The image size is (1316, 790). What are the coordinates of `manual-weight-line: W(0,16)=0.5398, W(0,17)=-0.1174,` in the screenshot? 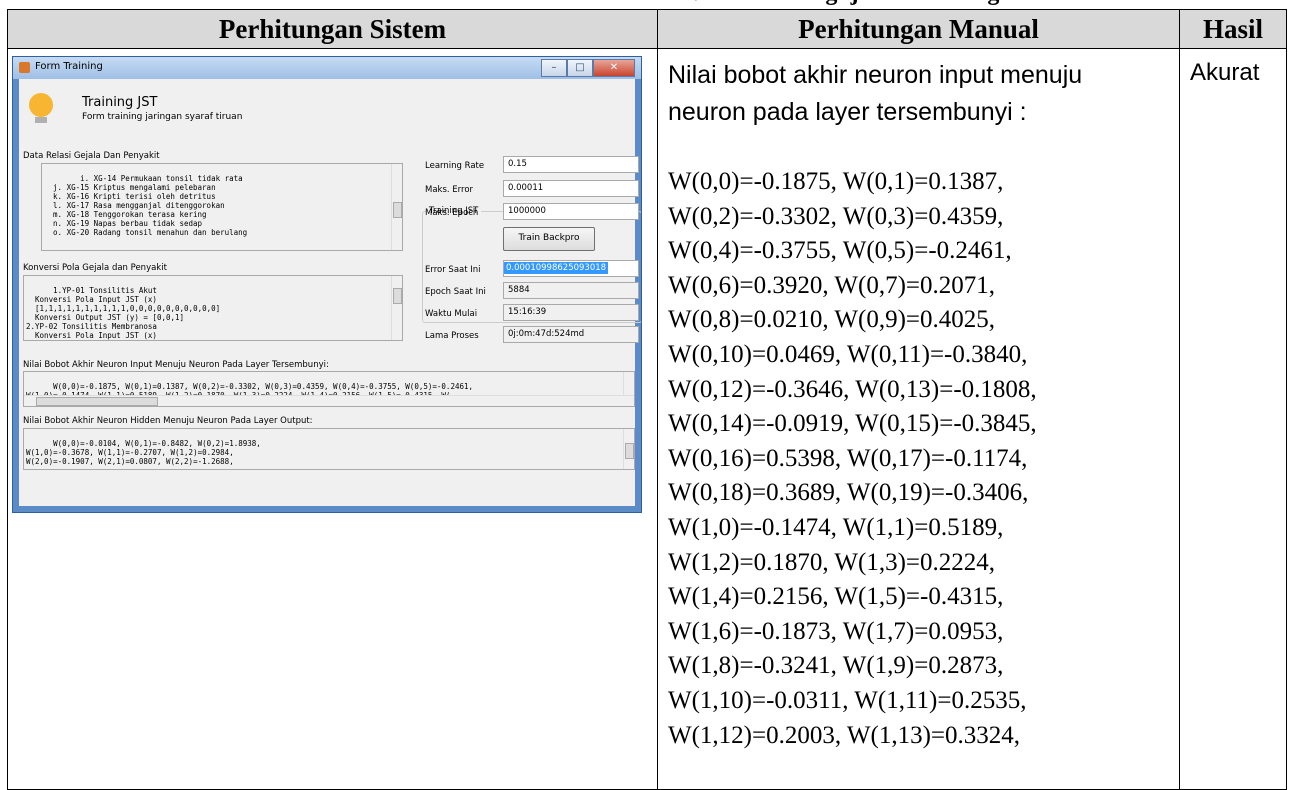 It's located at (848, 458).